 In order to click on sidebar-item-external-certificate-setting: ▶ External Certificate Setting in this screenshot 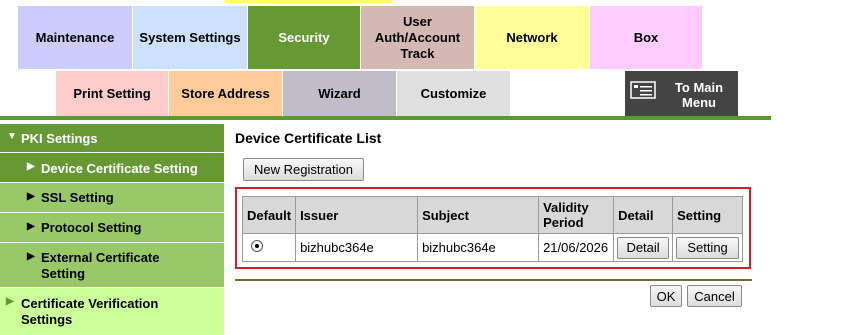, I will do `click(112, 265)`.